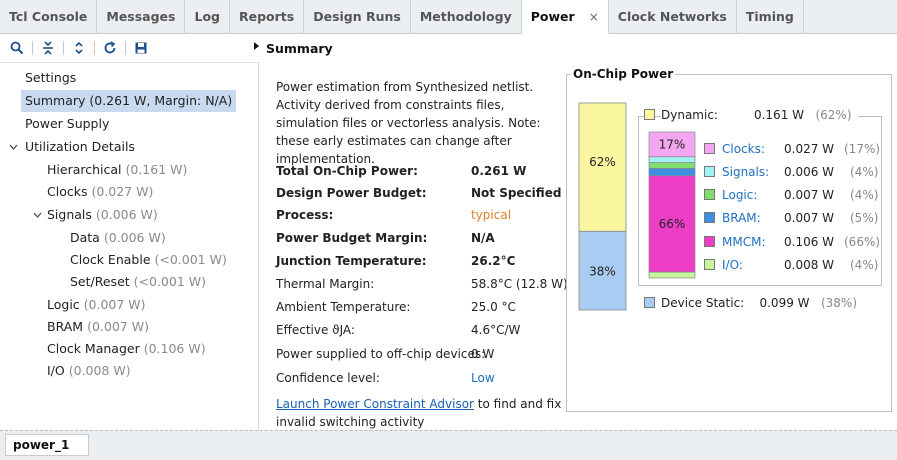  What do you see at coordinates (257, 48) in the screenshot?
I see `collapse-panel-icon` at bounding box center [257, 48].